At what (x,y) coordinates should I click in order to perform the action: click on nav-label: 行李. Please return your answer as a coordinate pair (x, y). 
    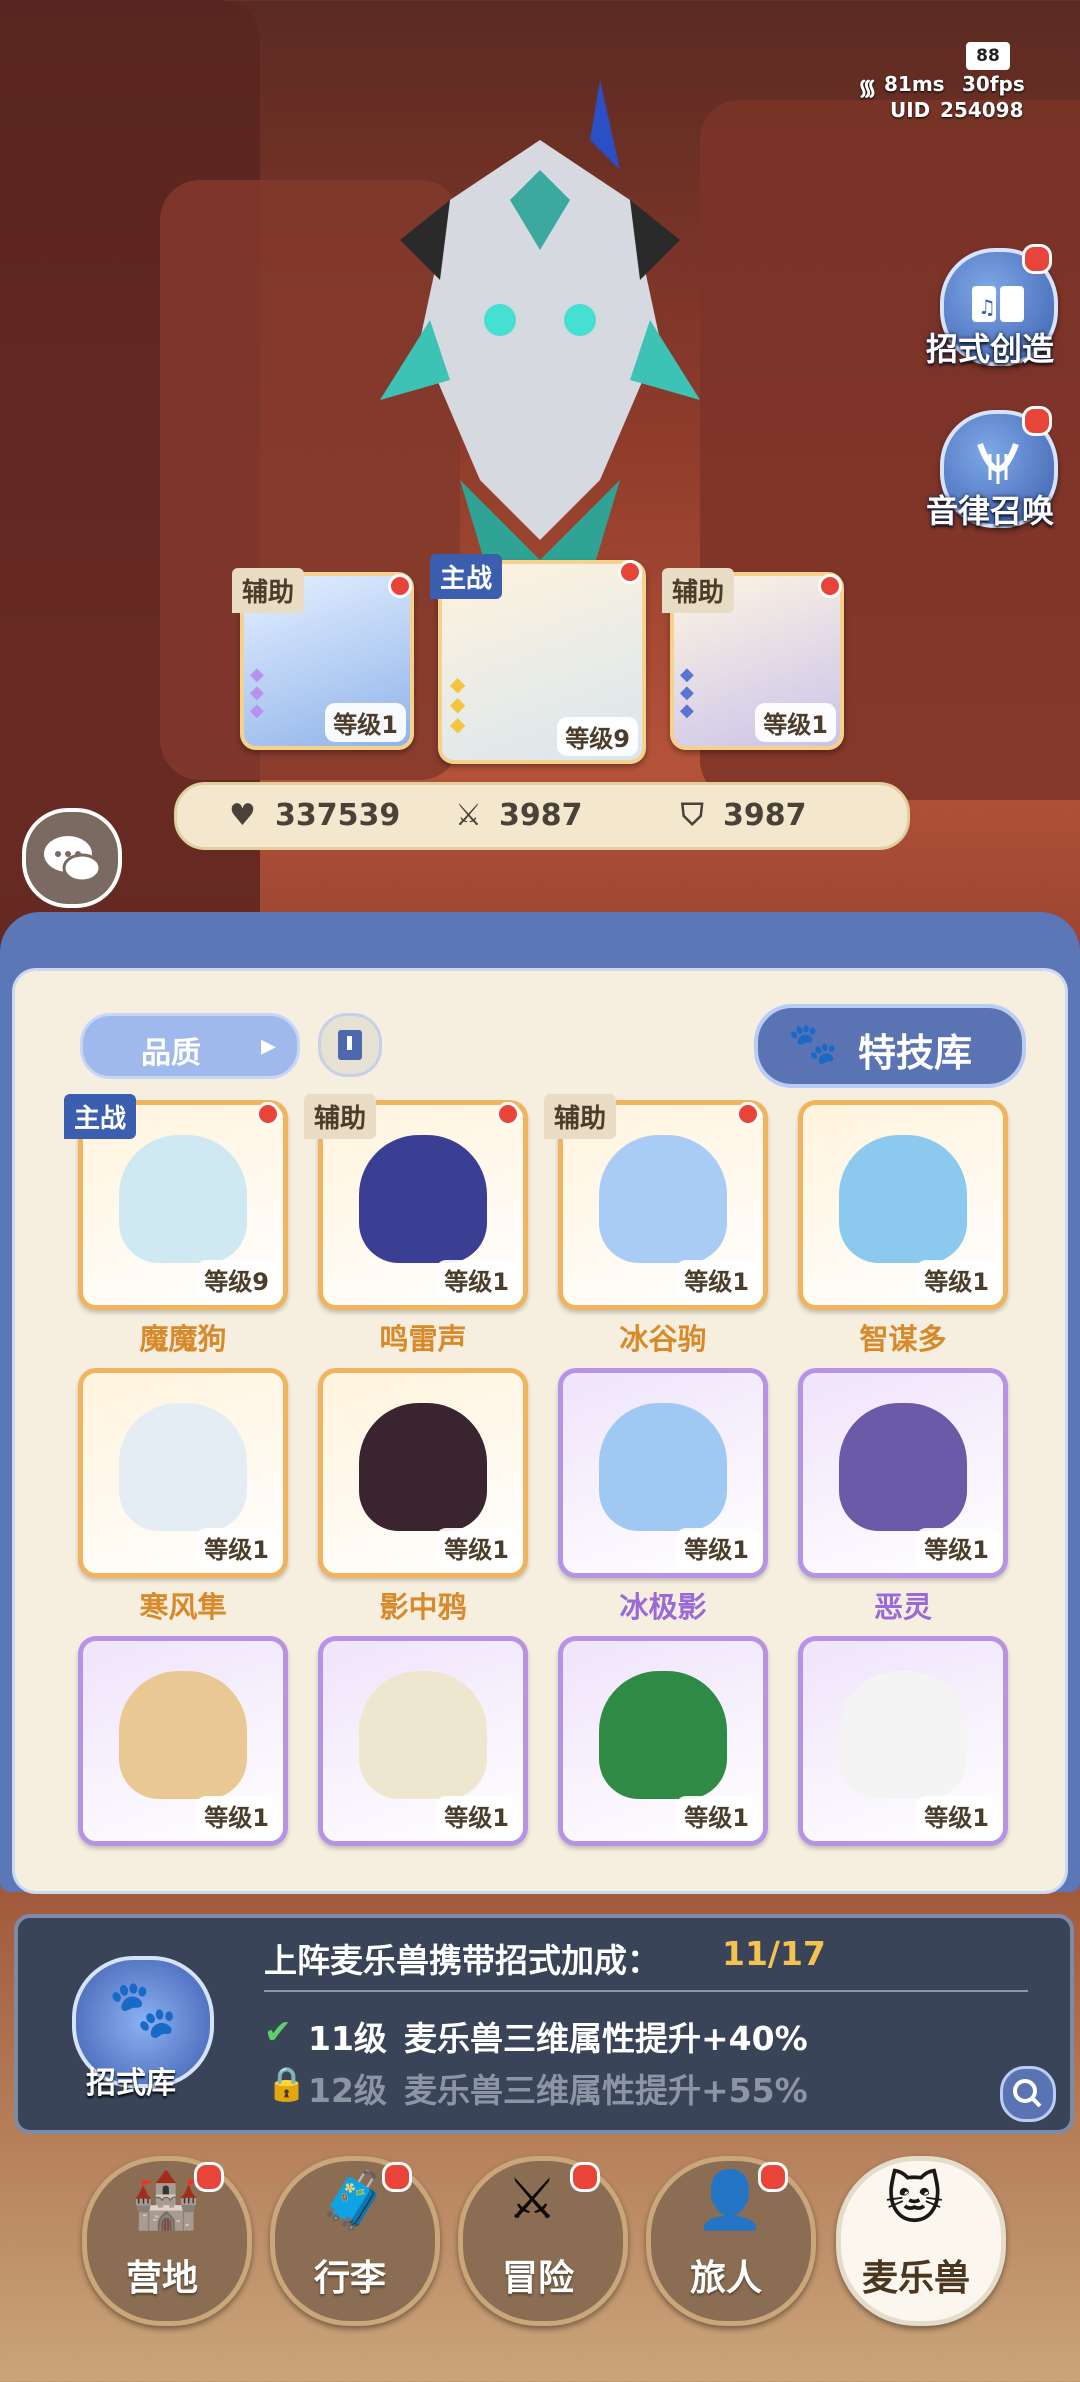
    Looking at the image, I should click on (349, 2278).